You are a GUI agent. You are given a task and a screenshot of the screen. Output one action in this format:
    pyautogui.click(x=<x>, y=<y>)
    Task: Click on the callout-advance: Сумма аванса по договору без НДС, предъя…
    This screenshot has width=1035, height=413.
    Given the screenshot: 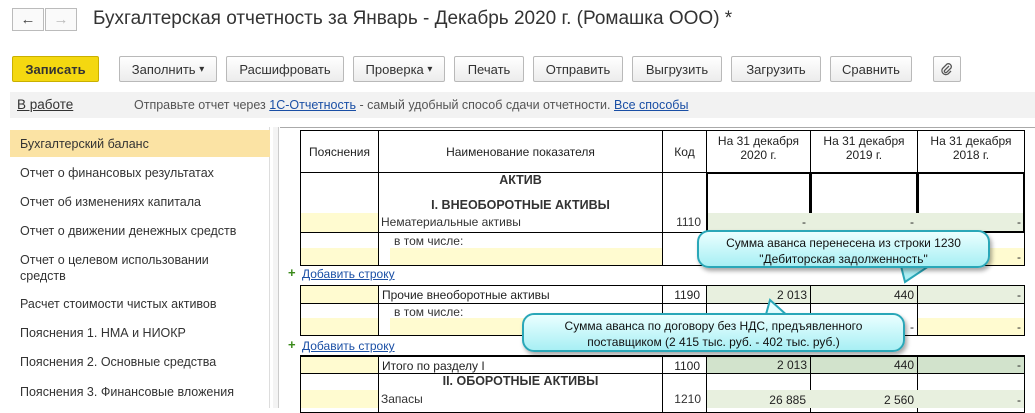 What is the action you would take?
    pyautogui.click(x=713, y=332)
    